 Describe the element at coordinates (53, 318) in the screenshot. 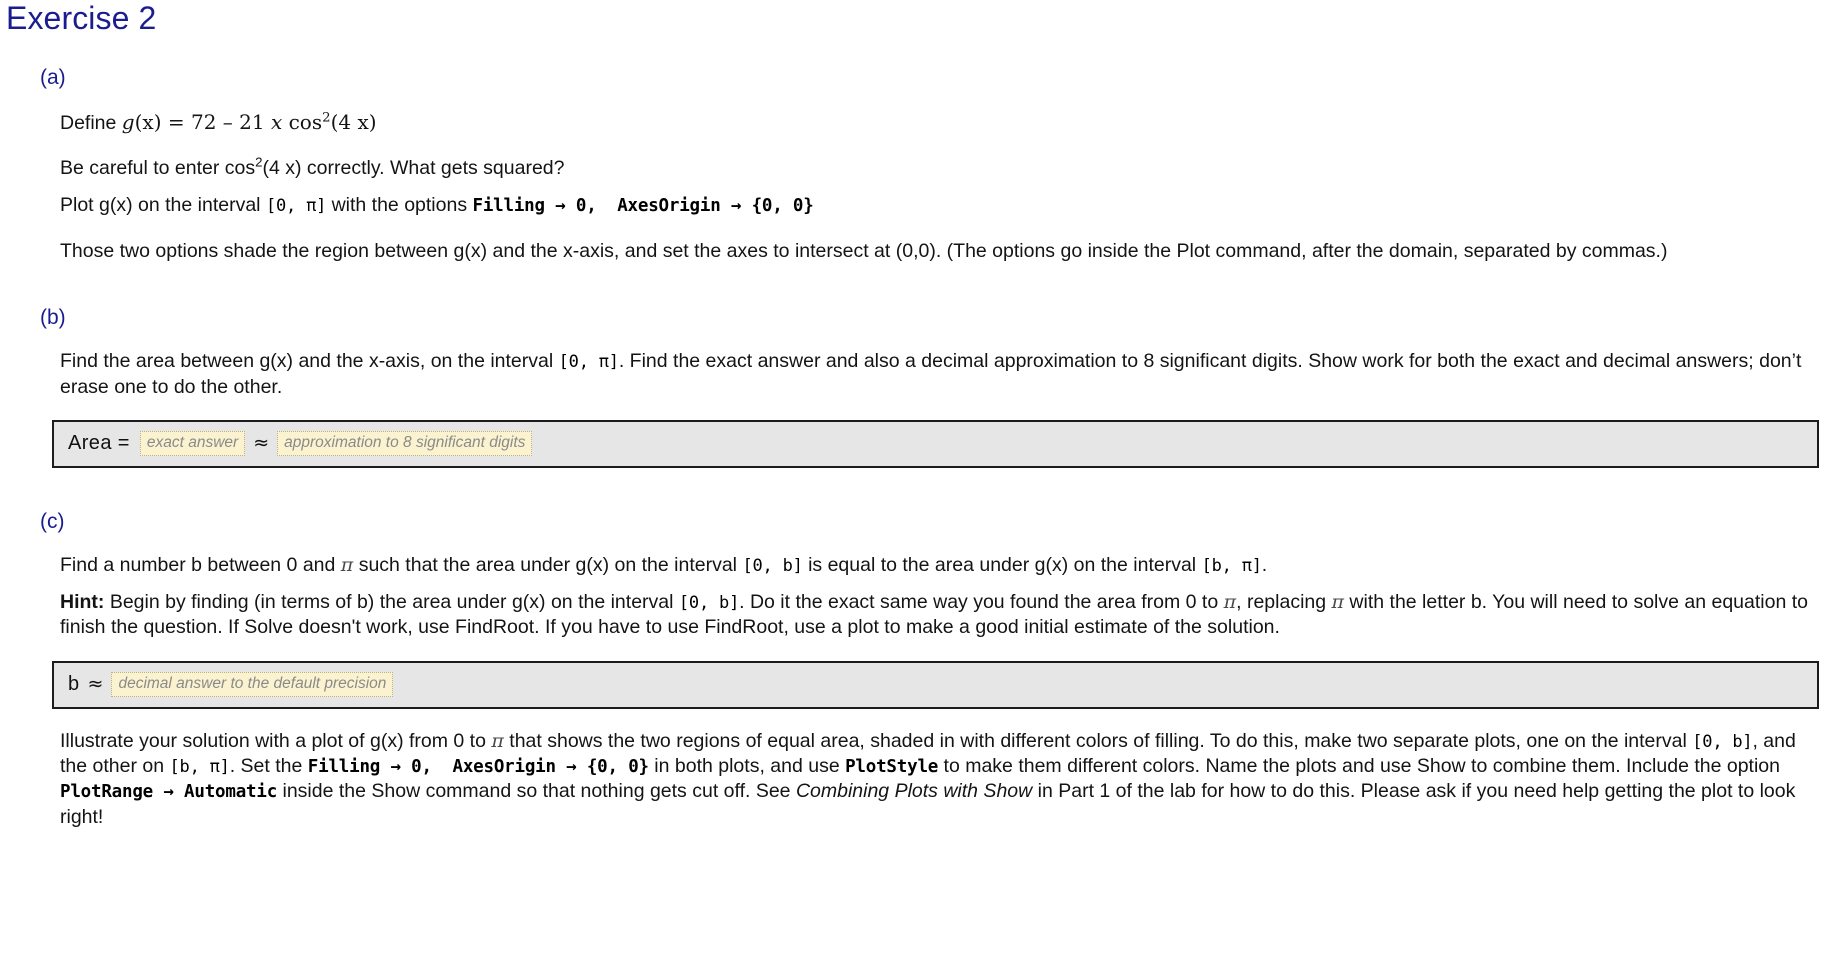

I see `part-label-b: (b)` at that location.